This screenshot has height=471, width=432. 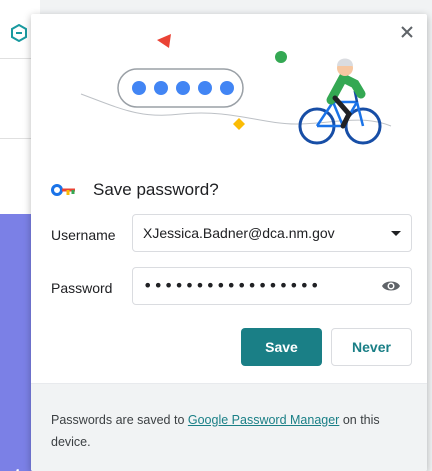 What do you see at coordinates (391, 286) in the screenshot?
I see `eye-icon` at bounding box center [391, 286].